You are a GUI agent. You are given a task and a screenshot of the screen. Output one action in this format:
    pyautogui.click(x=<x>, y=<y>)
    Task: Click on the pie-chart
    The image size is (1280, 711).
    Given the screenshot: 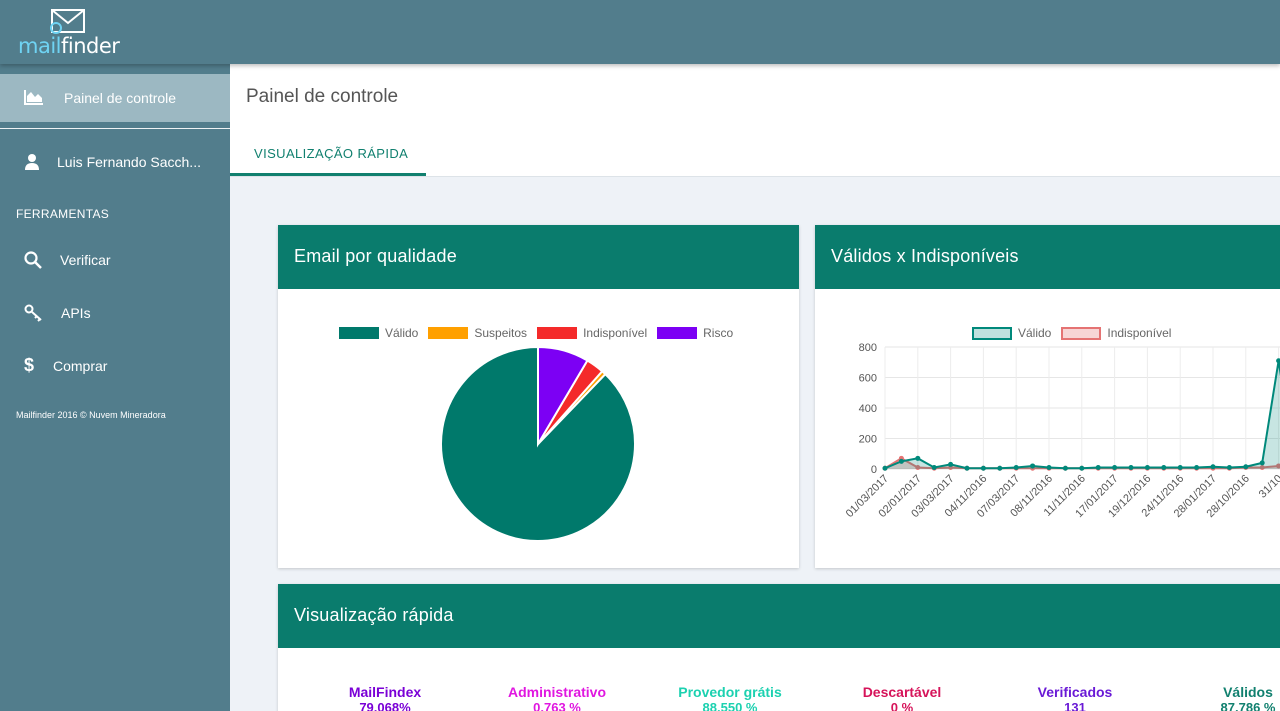 What is the action you would take?
    pyautogui.click(x=538, y=443)
    